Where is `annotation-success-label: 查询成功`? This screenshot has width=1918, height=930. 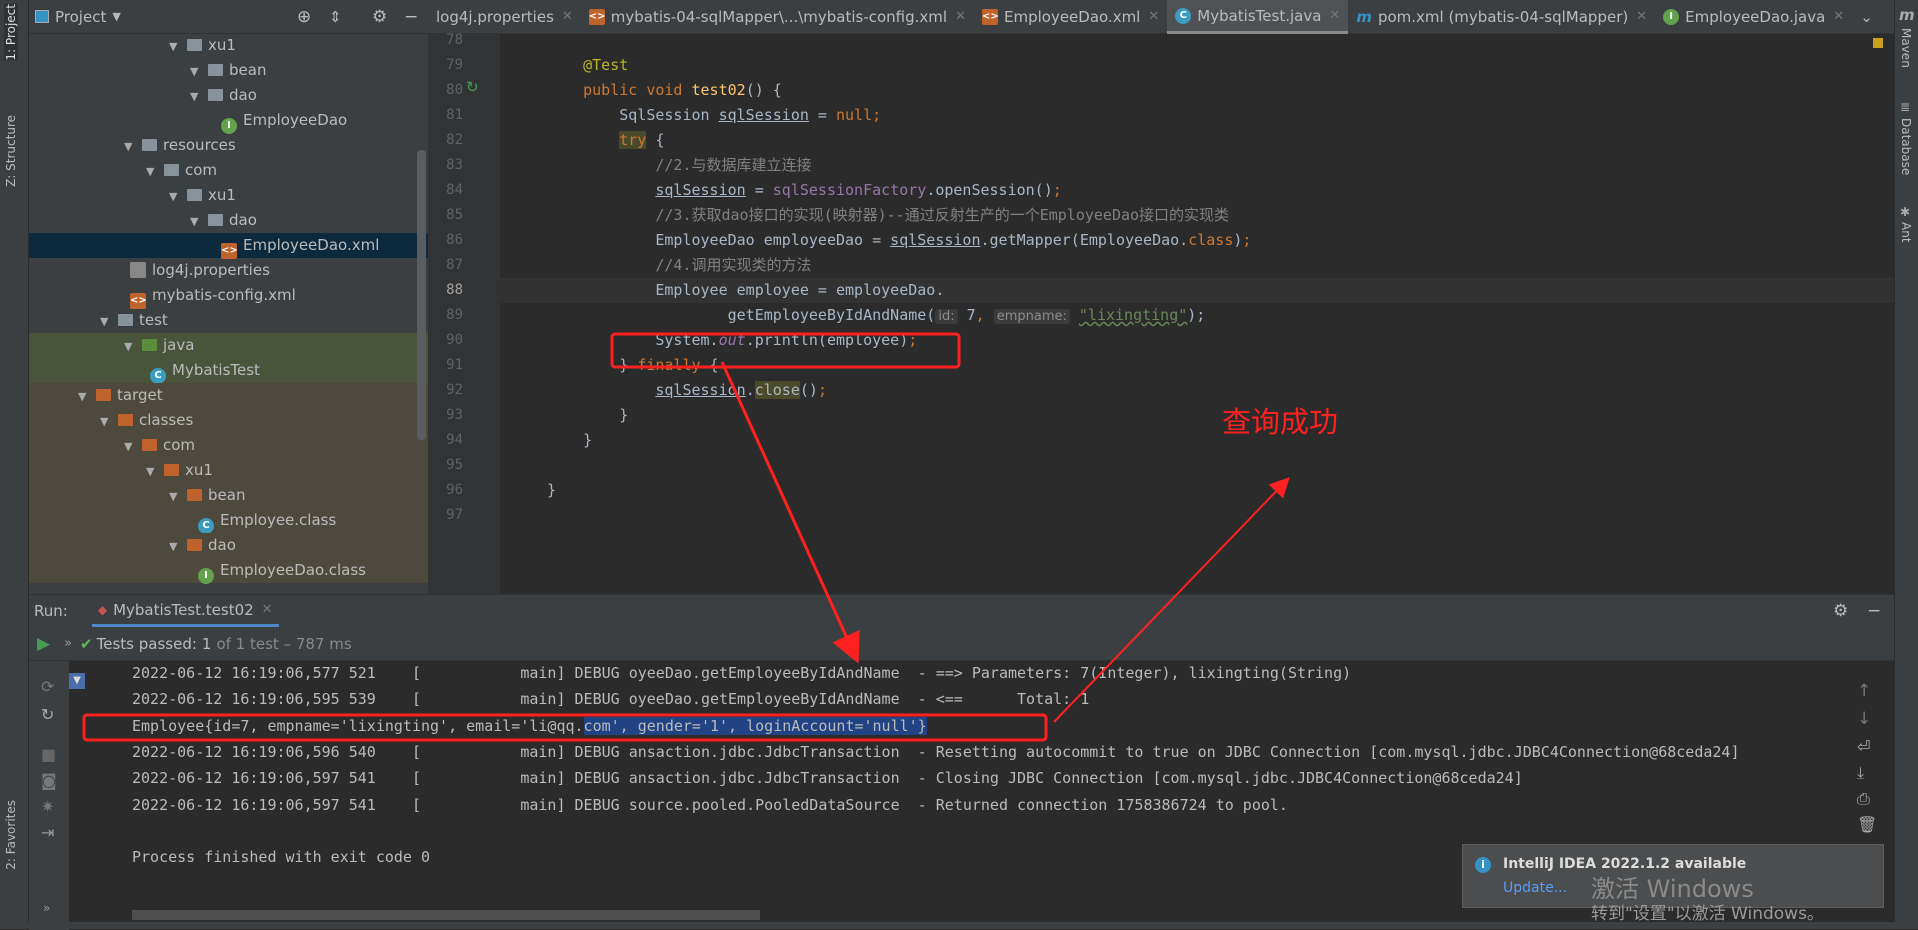 annotation-success-label: 查询成功 is located at coordinates (1280, 422).